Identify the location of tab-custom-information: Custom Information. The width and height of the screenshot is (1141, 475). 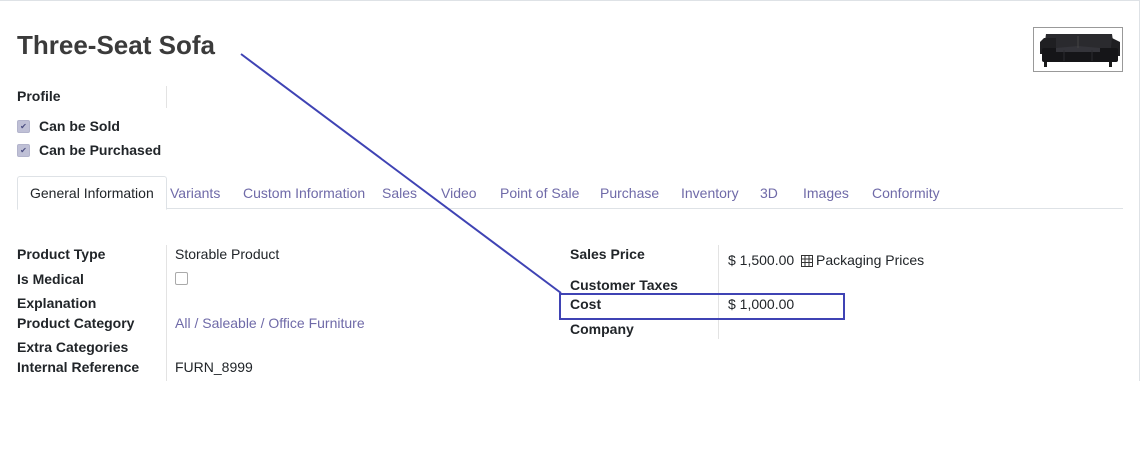
(304, 193).